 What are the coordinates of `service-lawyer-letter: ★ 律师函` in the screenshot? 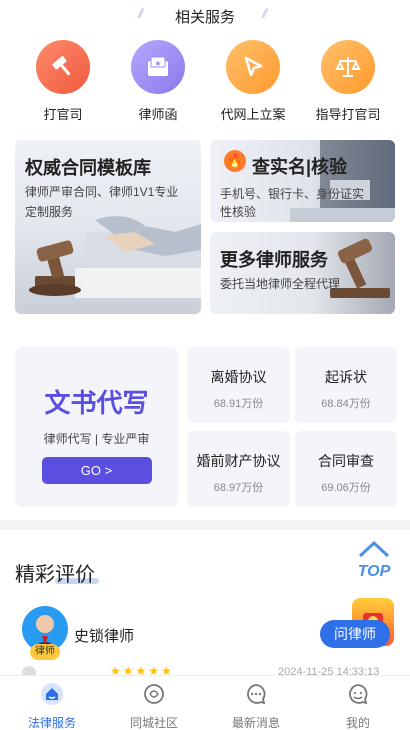 It's located at (158, 81).